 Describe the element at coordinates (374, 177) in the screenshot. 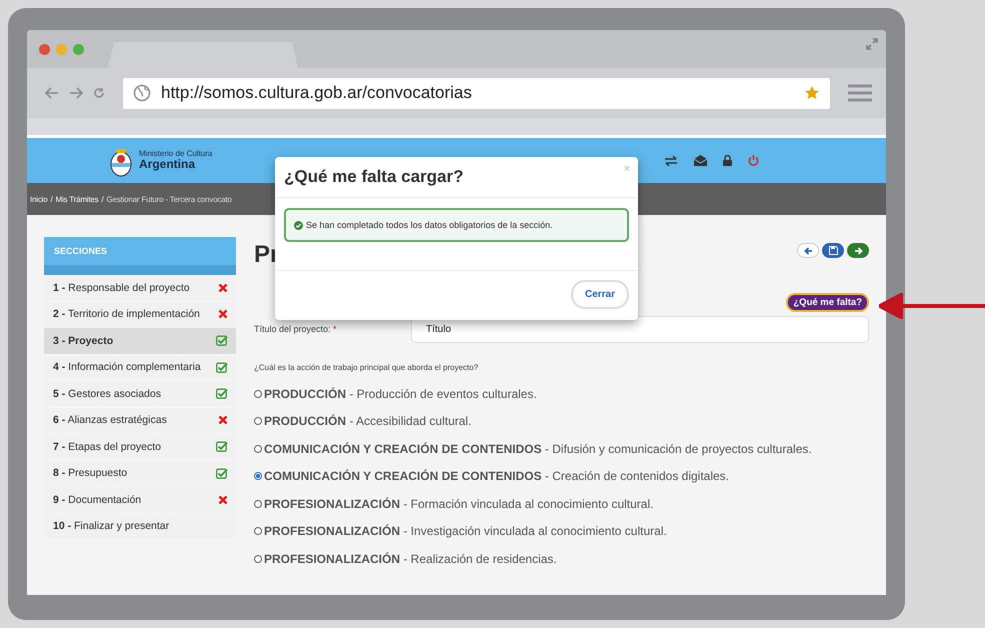

I see `modal-title: ¿Qué me falta cargar?` at that location.